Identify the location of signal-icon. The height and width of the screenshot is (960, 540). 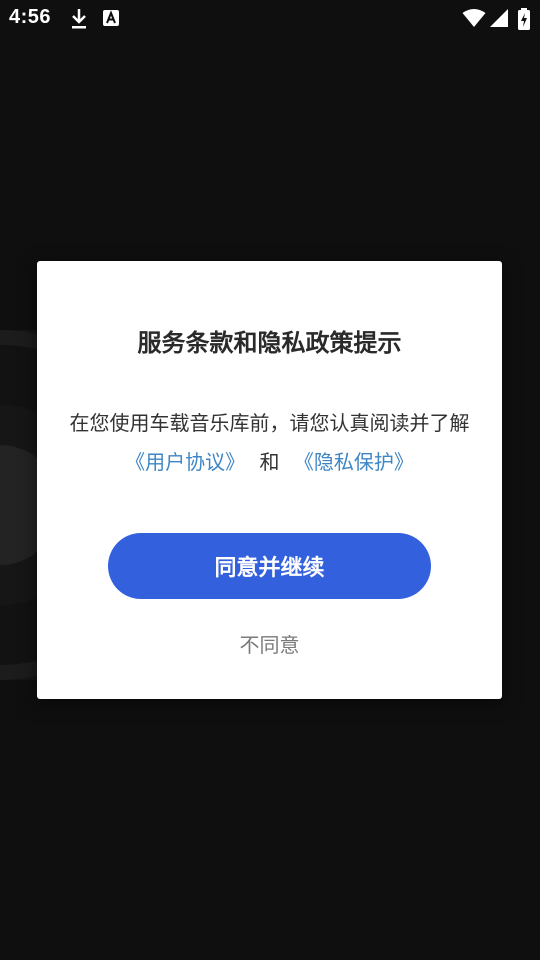
(499, 18).